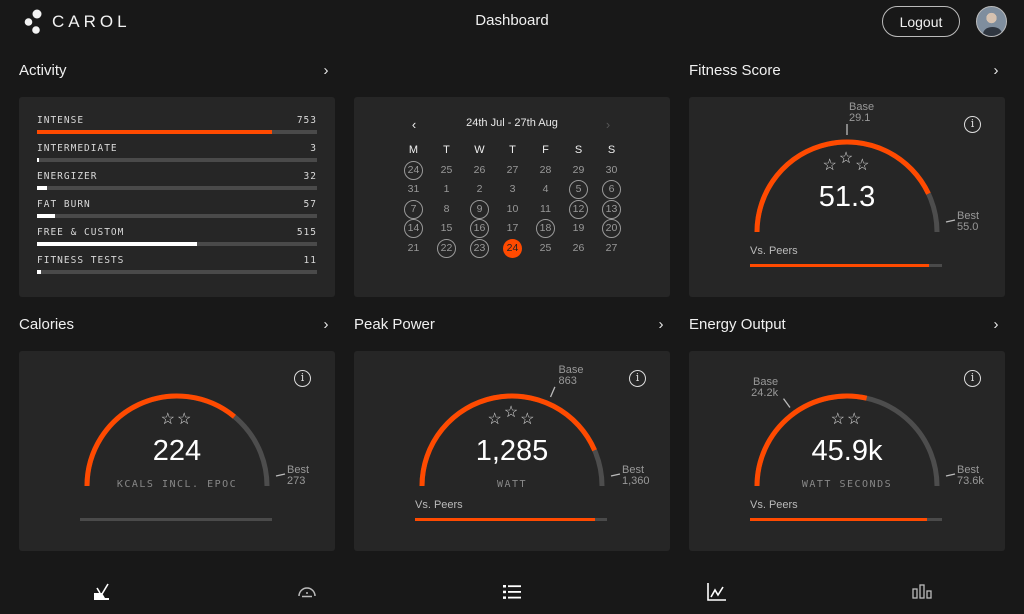 Image resolution: width=1024 pixels, height=614 pixels. I want to click on calendar-day-workout: 9, so click(479, 209).